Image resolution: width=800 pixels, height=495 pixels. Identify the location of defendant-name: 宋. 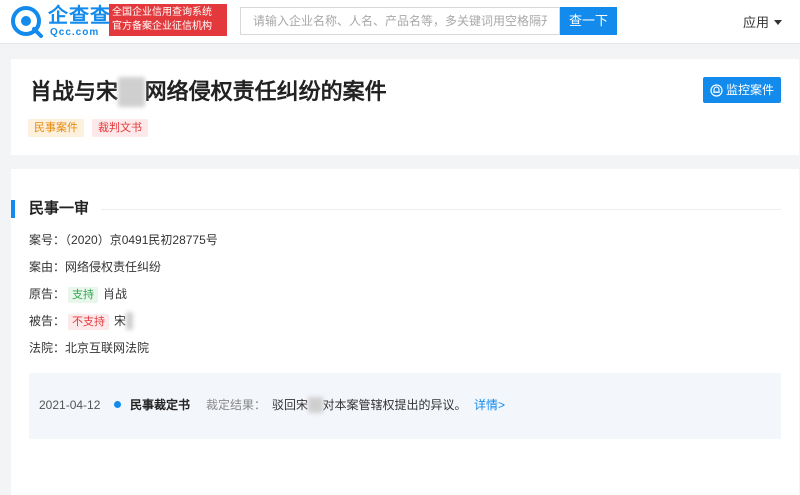
(120, 321).